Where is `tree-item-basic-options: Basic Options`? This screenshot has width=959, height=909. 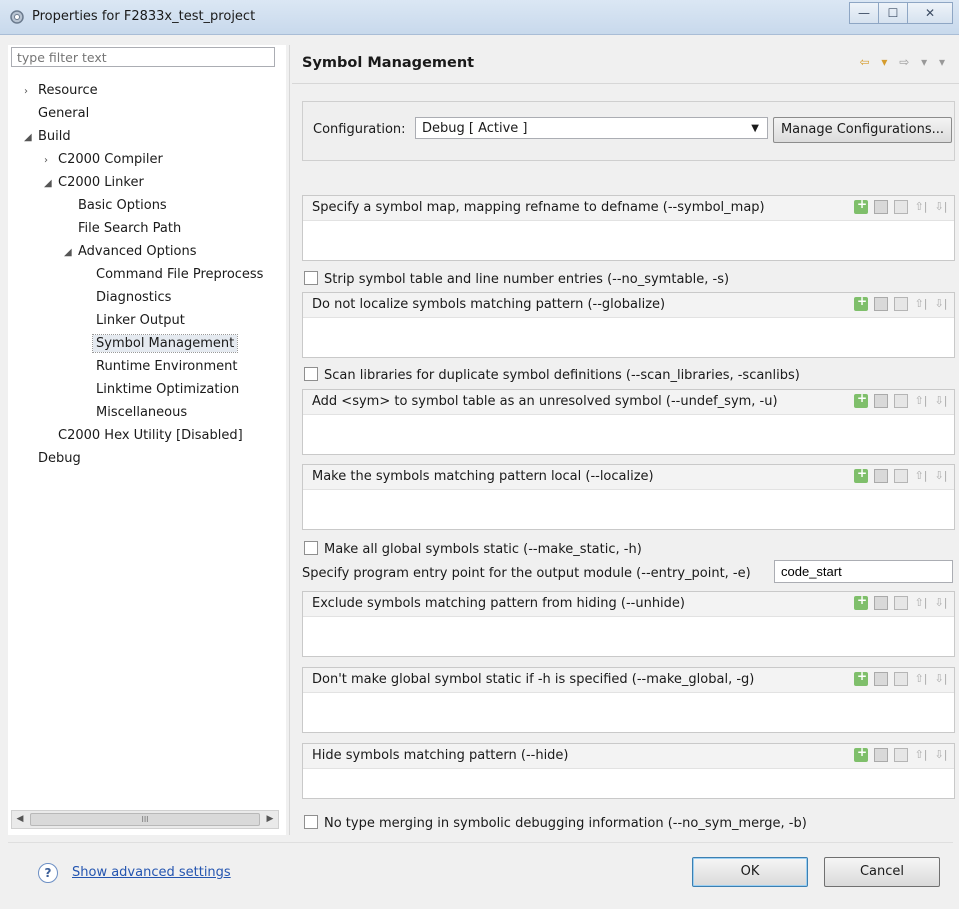 tree-item-basic-options: Basic Options is located at coordinates (146, 205).